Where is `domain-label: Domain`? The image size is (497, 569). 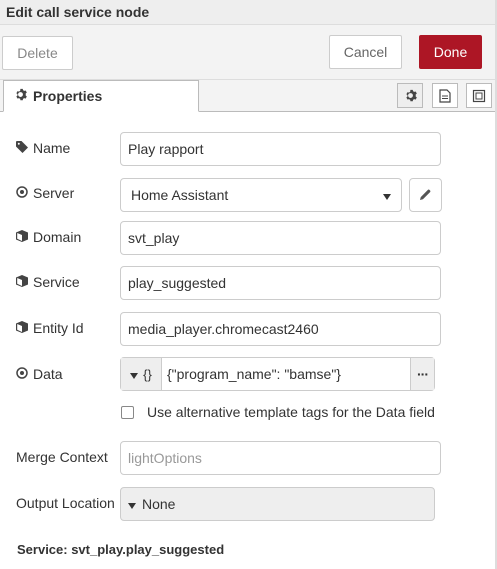
domain-label: Domain is located at coordinates (57, 237).